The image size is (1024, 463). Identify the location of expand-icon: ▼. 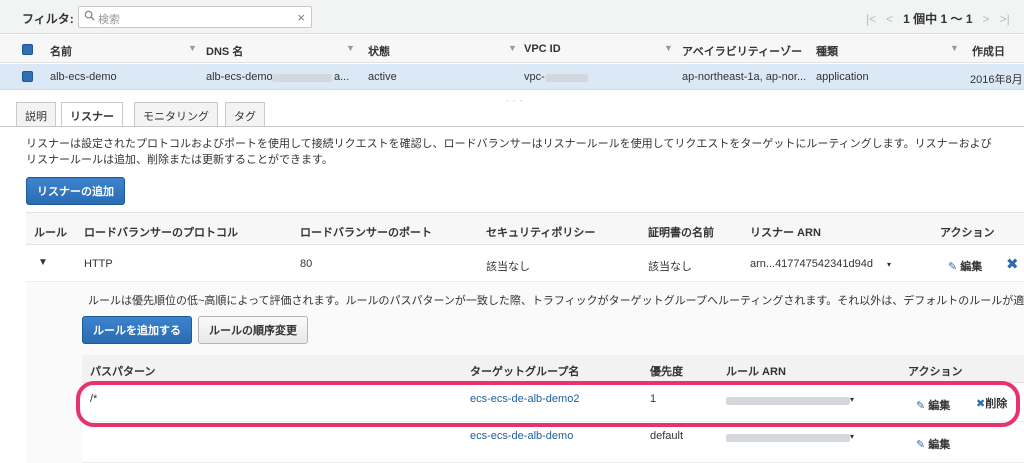
(43, 262).